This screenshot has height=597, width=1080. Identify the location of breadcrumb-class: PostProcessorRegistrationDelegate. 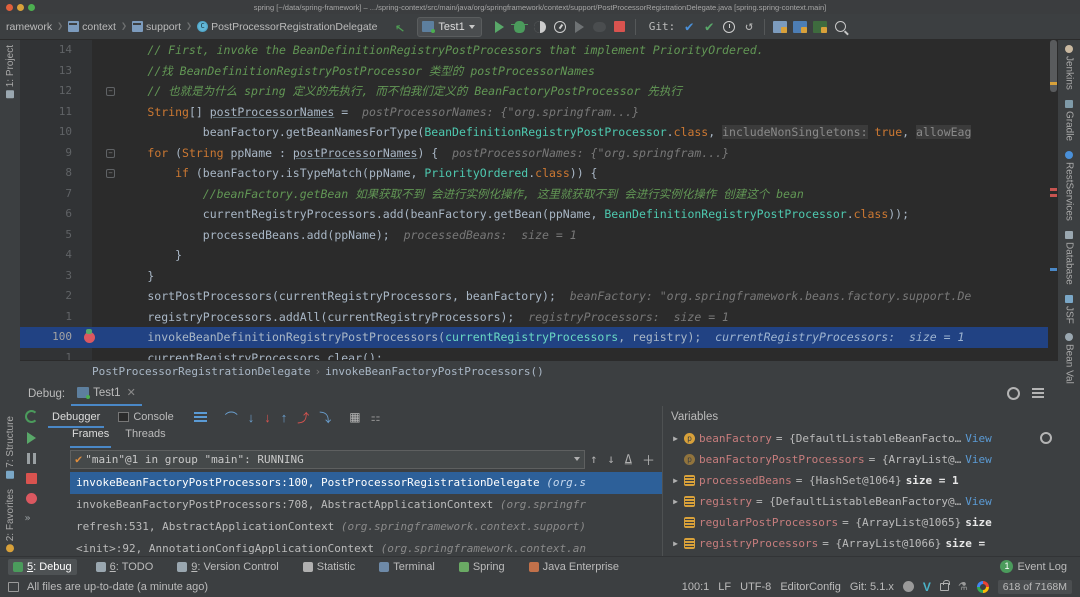
(287, 27).